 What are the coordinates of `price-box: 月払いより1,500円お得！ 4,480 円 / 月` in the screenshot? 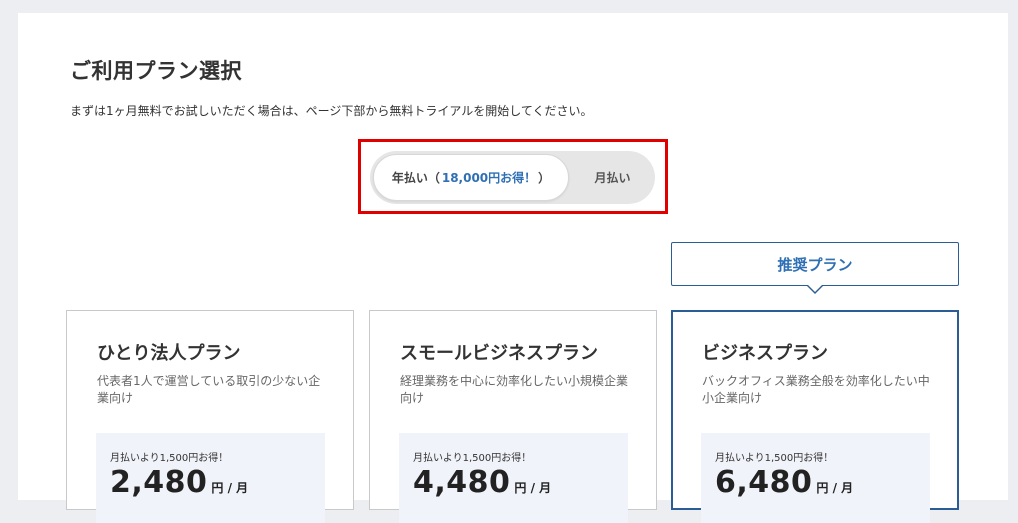 It's located at (513, 478).